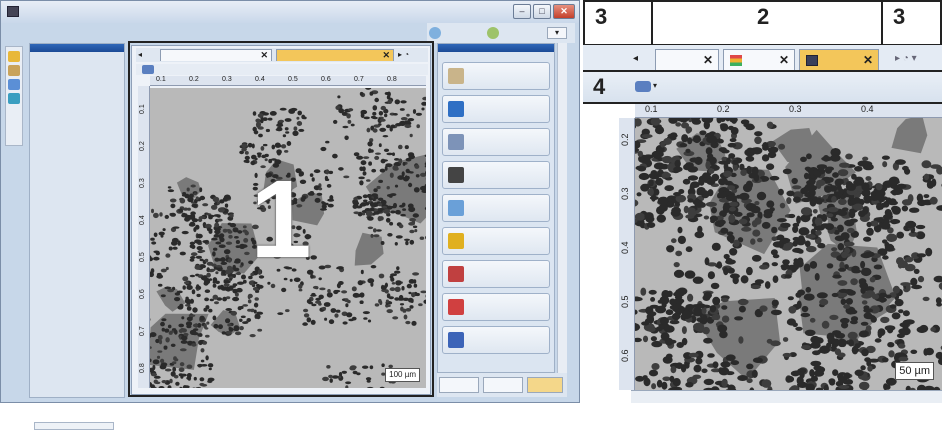 The image size is (942, 430). What do you see at coordinates (643, 86) in the screenshot?
I see `pen-icon` at bounding box center [643, 86].